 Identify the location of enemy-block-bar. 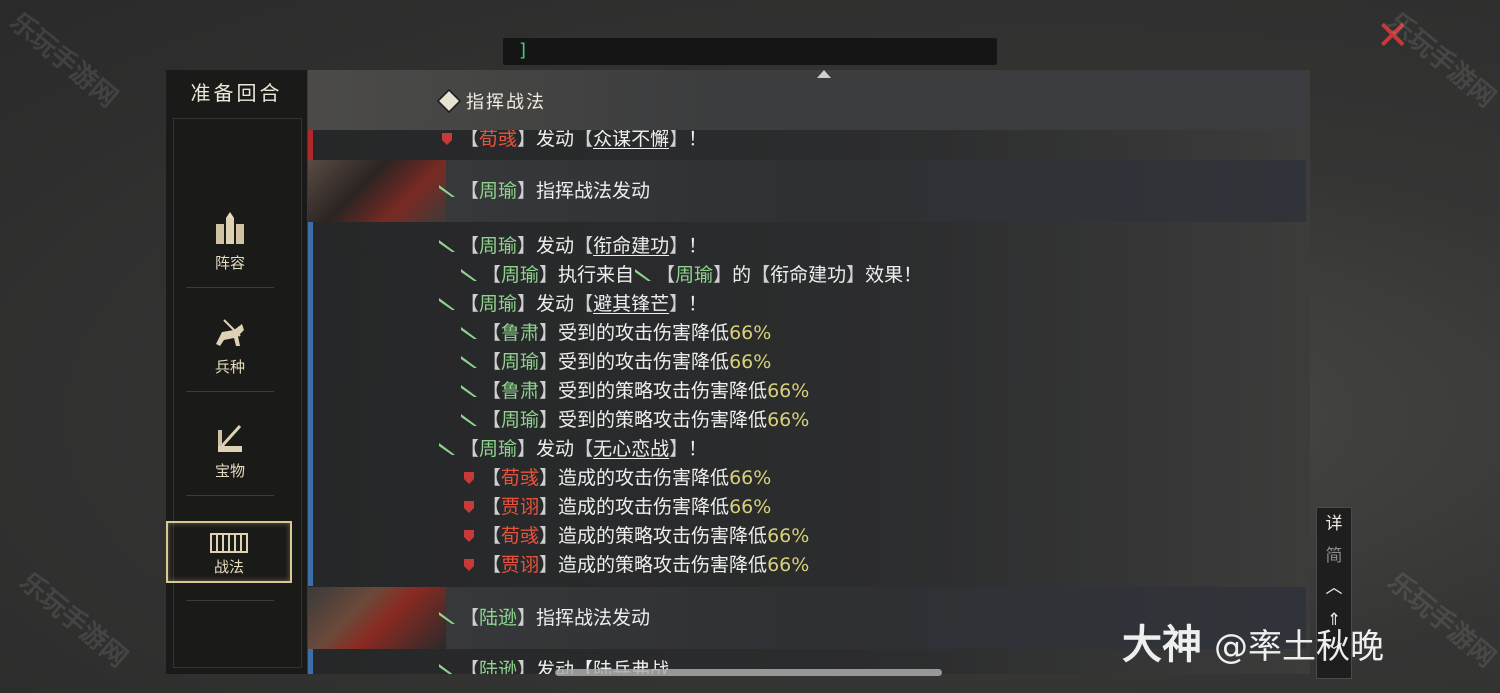
(310, 145).